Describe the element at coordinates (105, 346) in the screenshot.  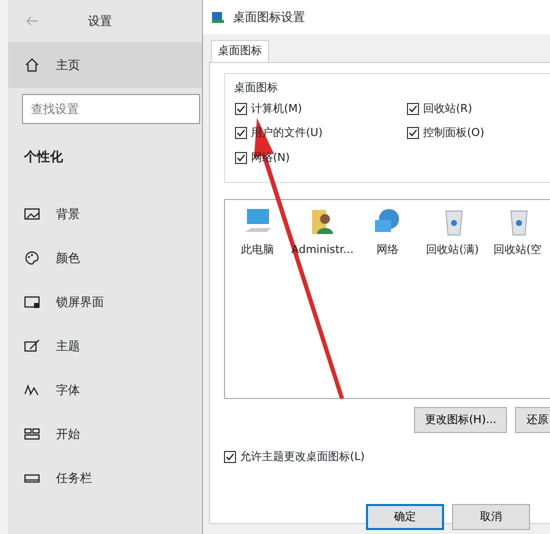
I see `sidebar-item: 主题` at that location.